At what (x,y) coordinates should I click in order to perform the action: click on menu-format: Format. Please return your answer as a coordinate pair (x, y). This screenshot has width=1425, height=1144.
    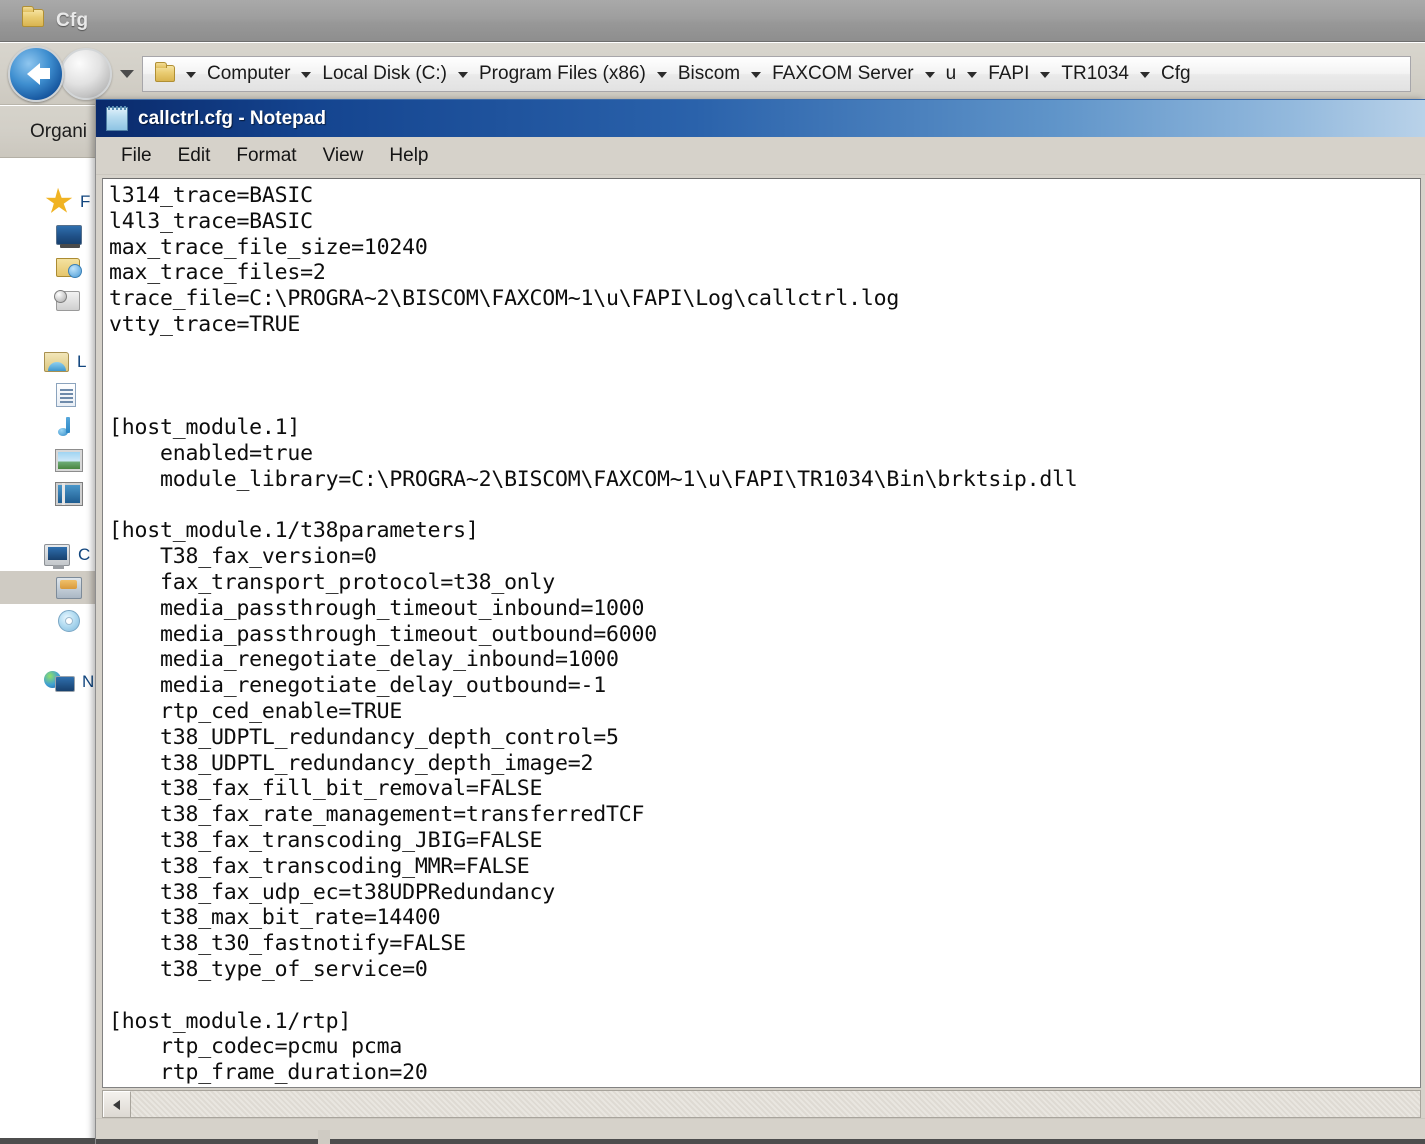
    Looking at the image, I should click on (266, 156).